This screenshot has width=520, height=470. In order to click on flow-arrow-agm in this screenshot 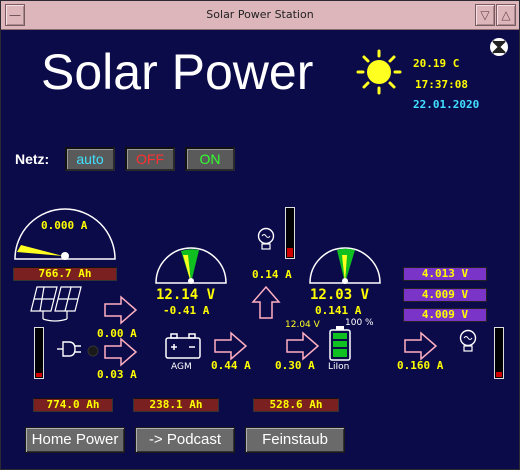, I will do `click(231, 346)`.